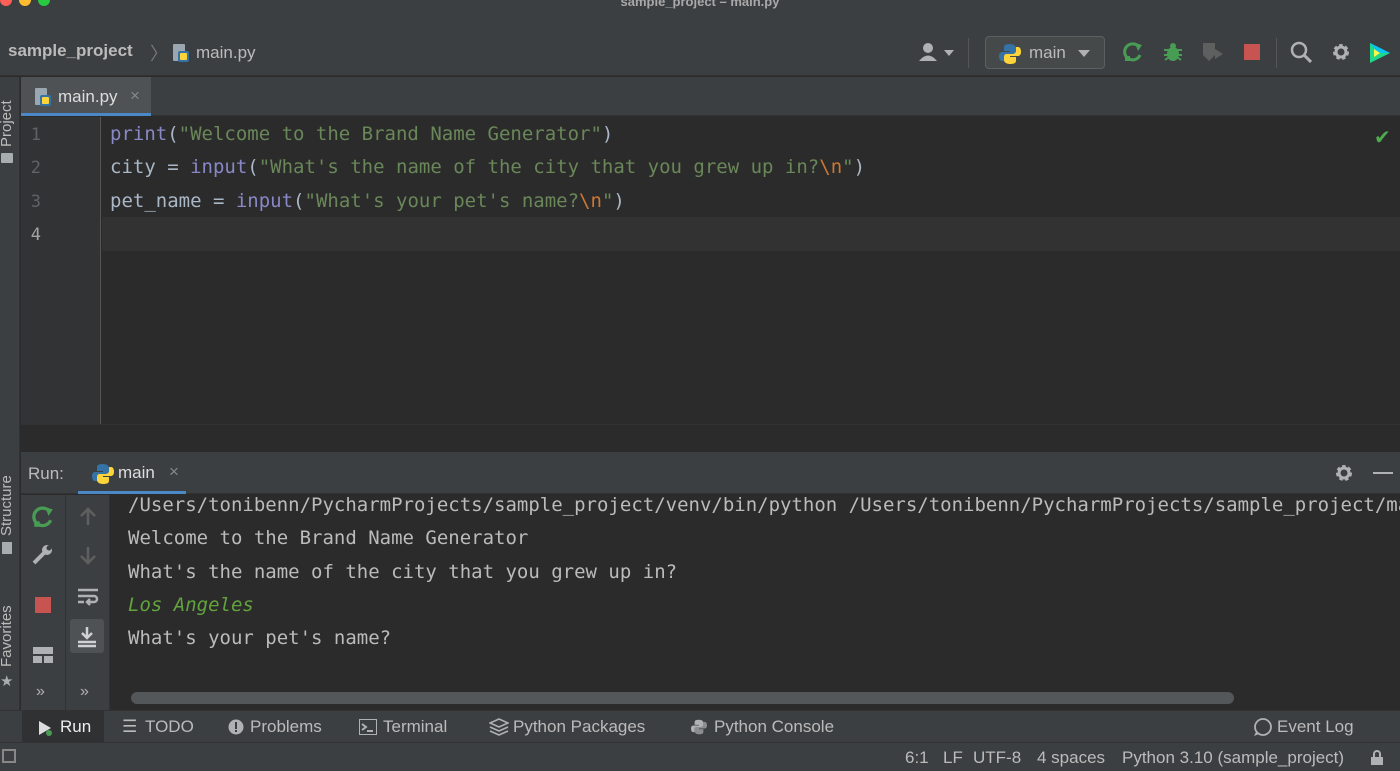 The height and width of the screenshot is (771, 1400). What do you see at coordinates (88, 597) in the screenshot?
I see `soft-wrap-icon` at bounding box center [88, 597].